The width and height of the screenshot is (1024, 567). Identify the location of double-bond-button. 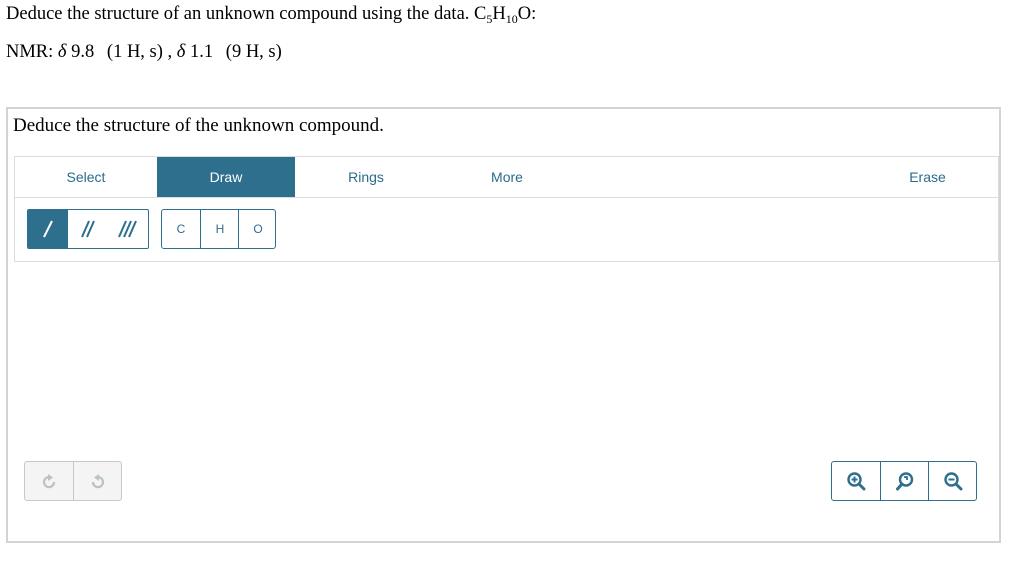
(88, 229).